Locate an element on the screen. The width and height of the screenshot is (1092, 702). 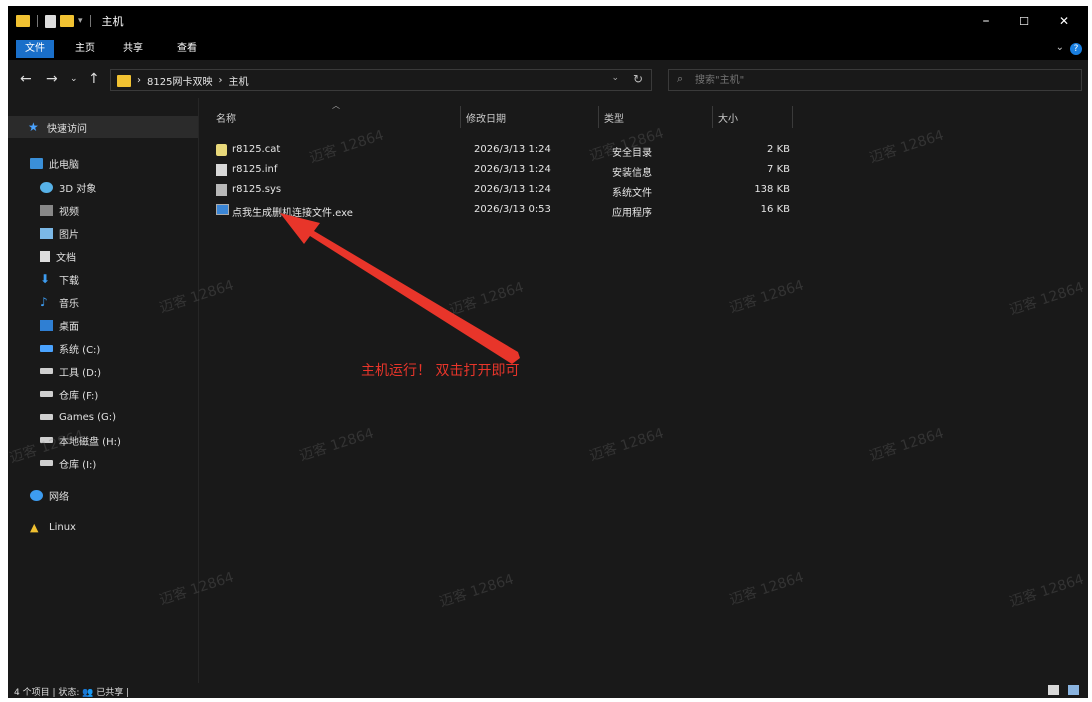
large-icons-view-icon is located at coordinates (1073, 690).